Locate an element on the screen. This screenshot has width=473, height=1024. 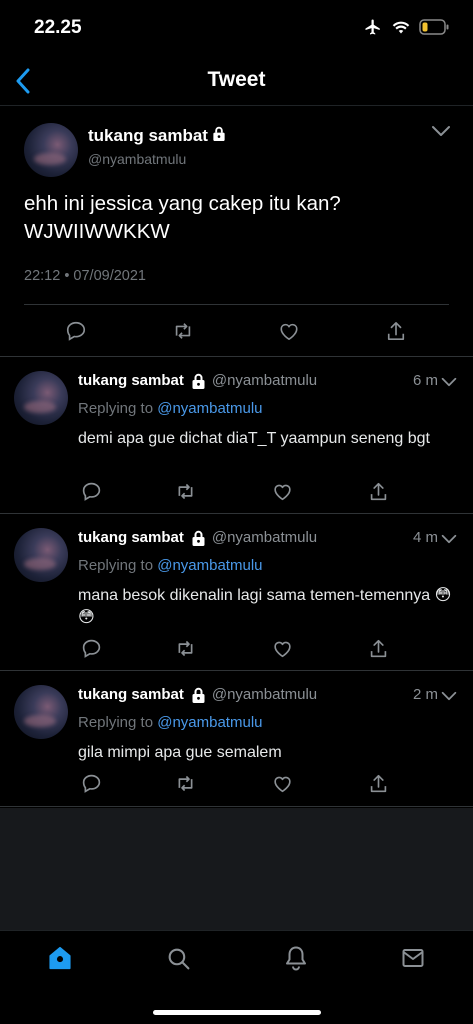
home-icon is located at coordinates (60, 958).